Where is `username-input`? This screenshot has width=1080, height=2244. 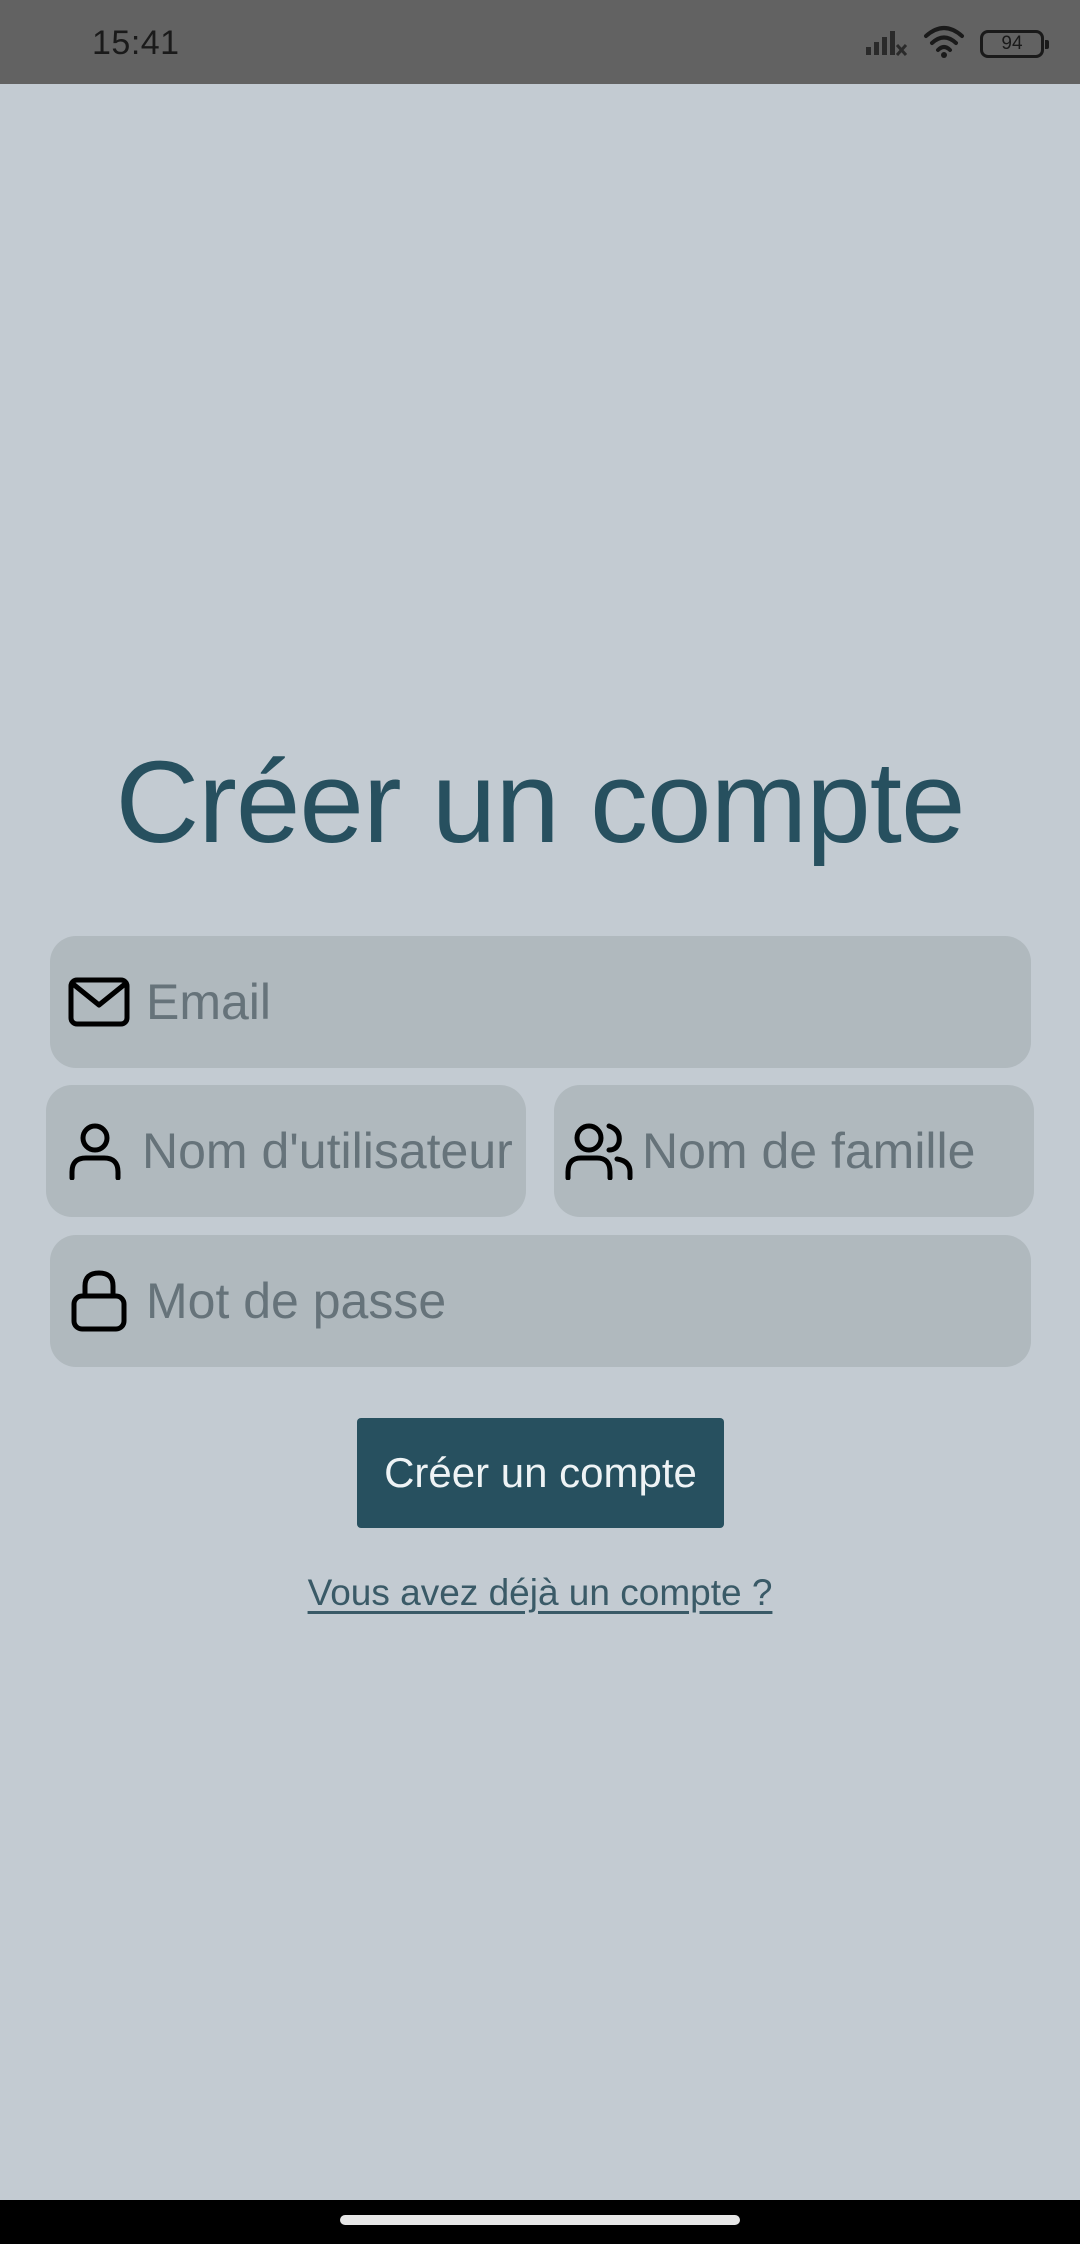 username-input is located at coordinates (334, 1151).